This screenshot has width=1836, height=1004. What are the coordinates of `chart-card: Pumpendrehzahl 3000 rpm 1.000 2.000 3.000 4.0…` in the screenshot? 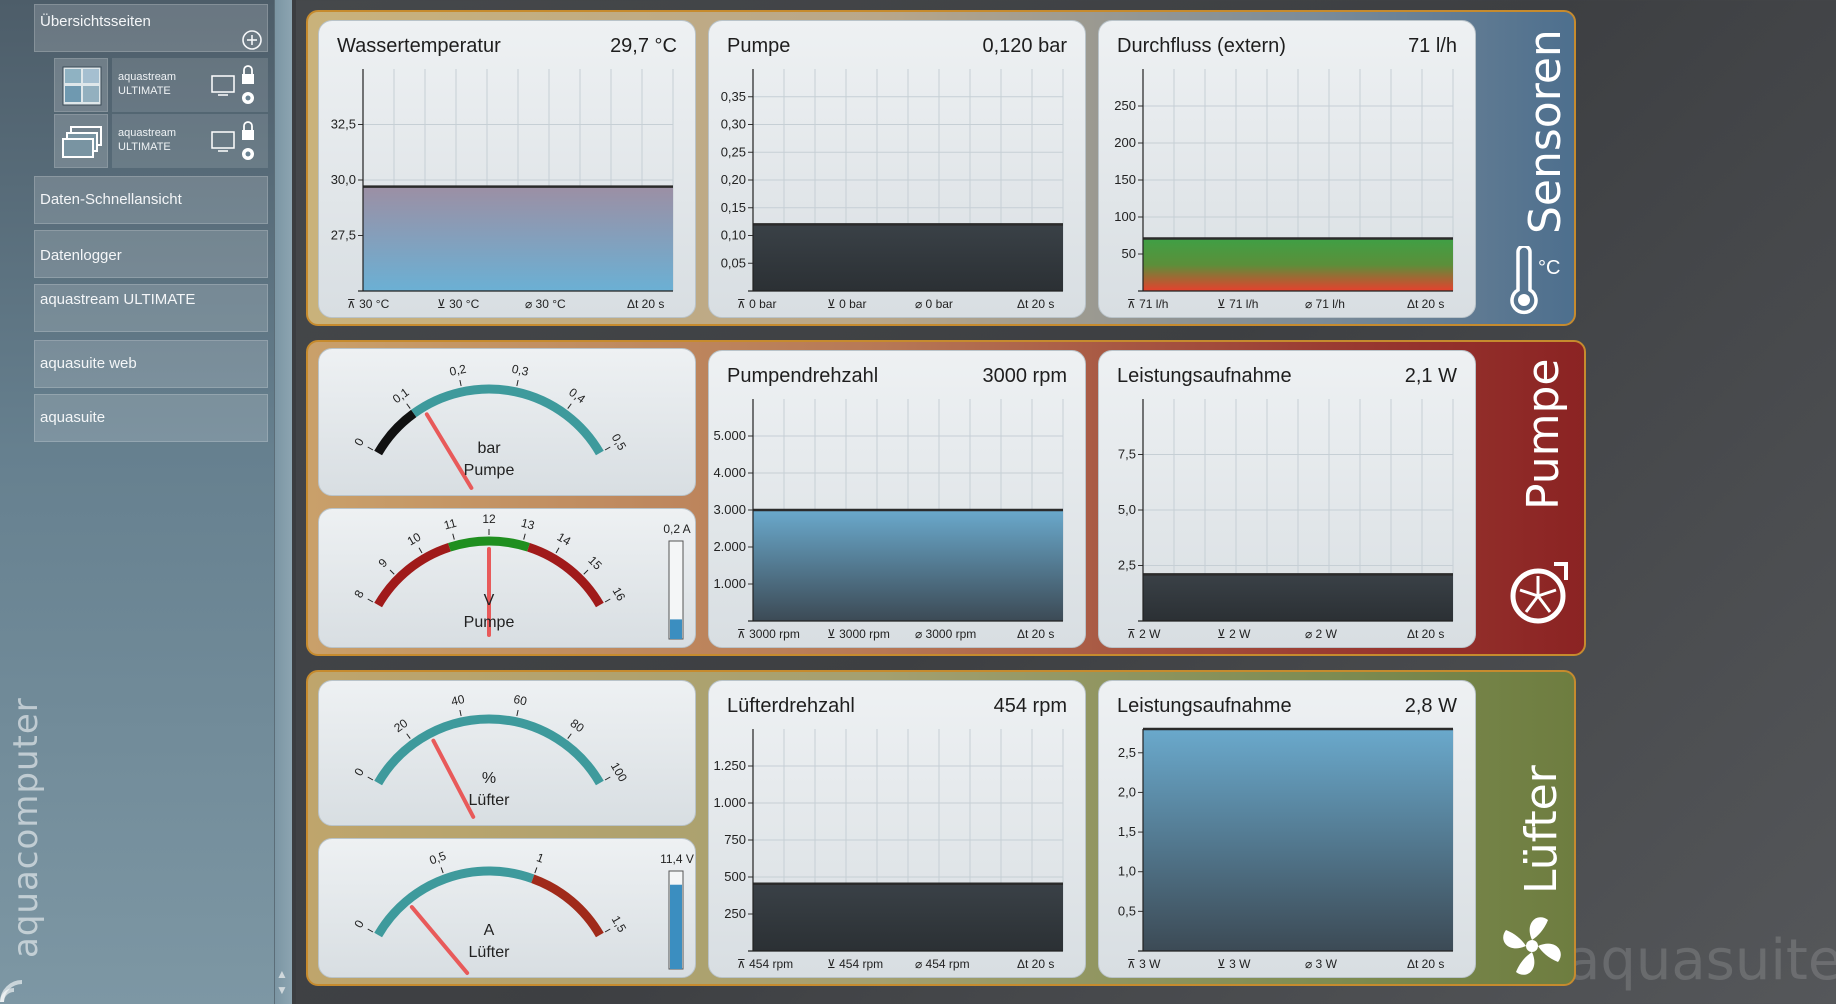 It's located at (897, 499).